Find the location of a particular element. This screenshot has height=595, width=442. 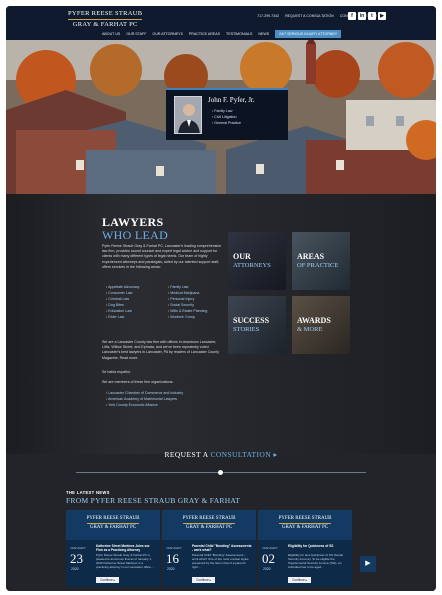

logo-rule is located at coordinates (105, 19).